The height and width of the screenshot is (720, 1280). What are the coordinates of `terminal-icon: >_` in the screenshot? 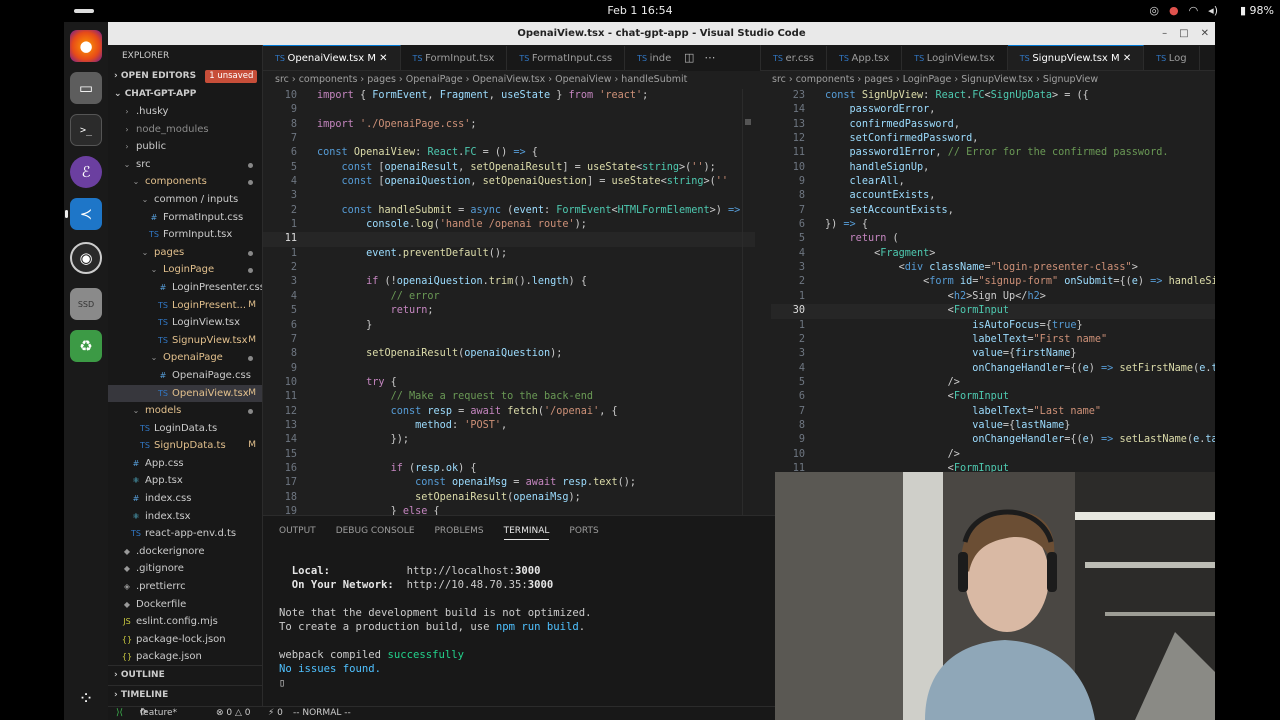 It's located at (86, 130).